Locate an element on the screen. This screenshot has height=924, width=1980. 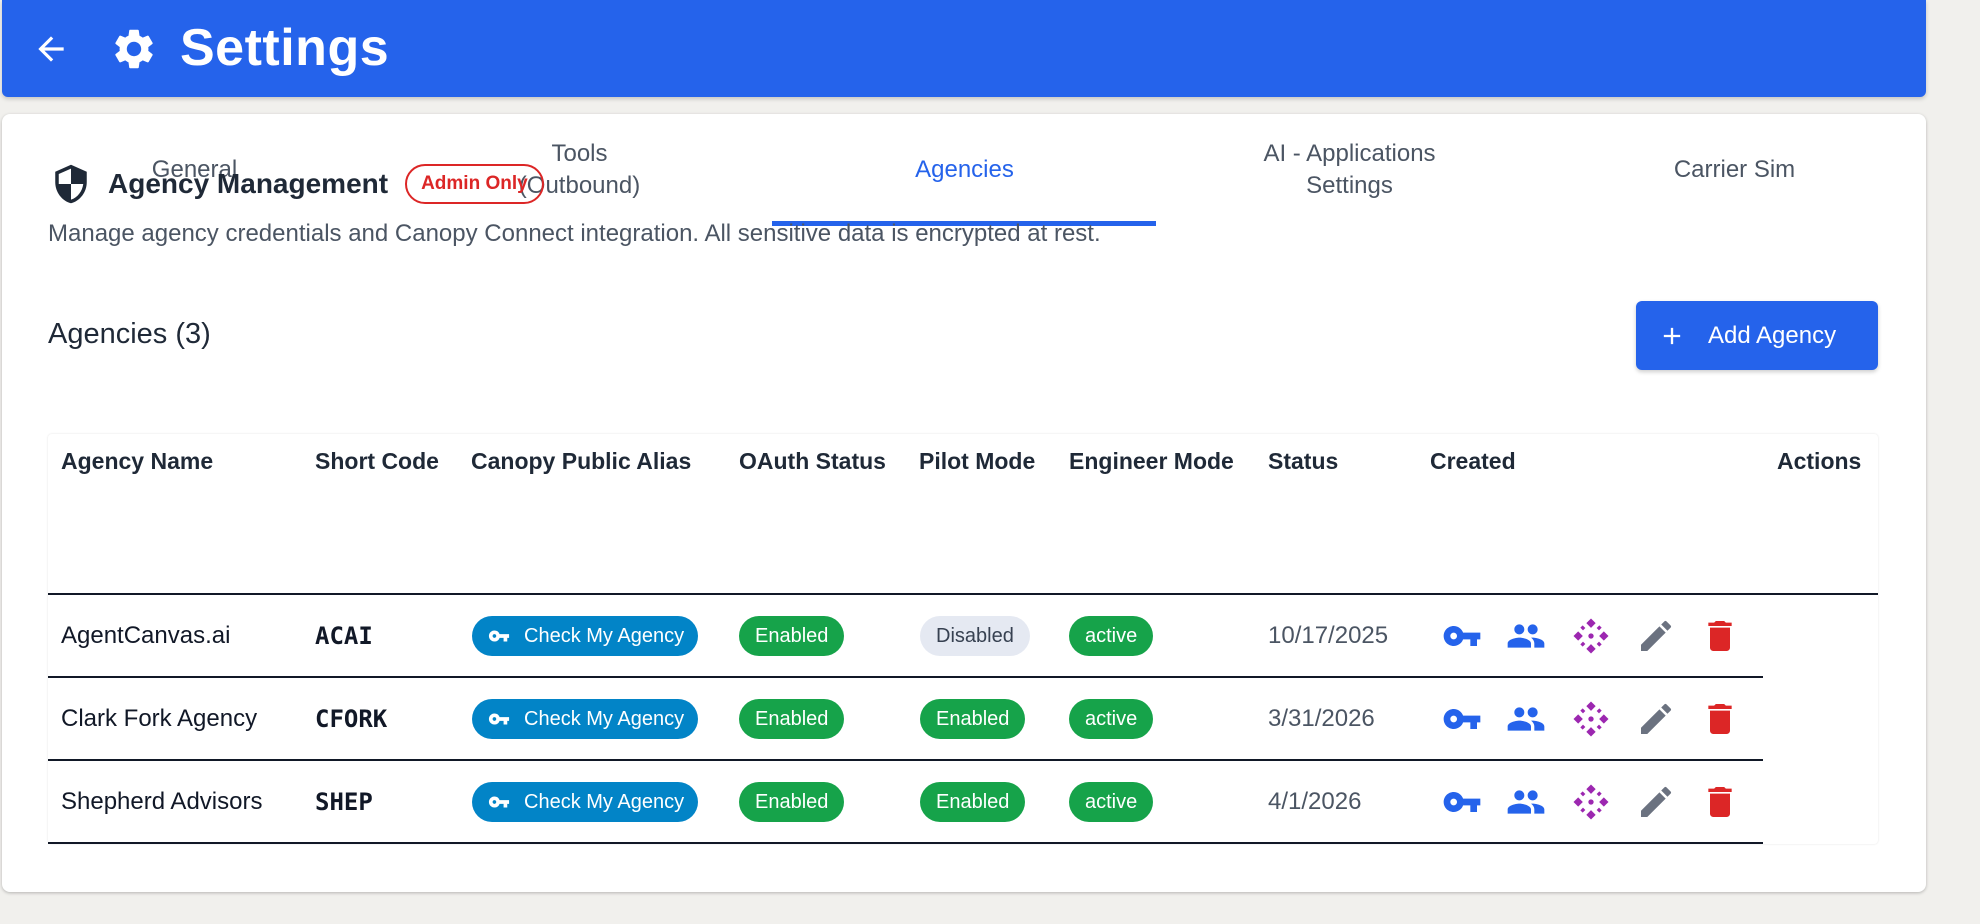
created-date: 10/17/2025 is located at coordinates (1328, 635).